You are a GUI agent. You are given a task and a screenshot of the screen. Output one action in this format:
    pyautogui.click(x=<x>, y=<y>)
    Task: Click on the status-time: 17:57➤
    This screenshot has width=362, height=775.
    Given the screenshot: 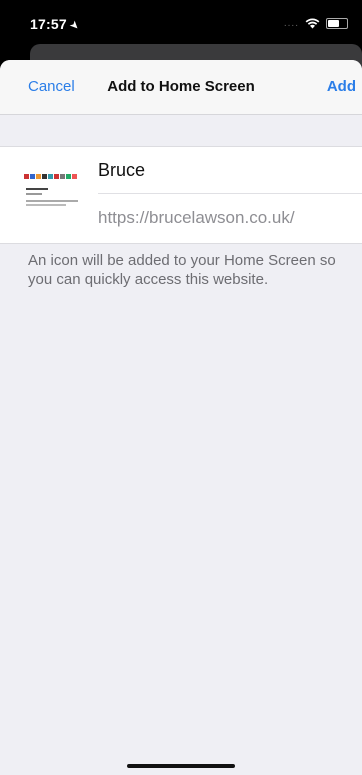 What is the action you would take?
    pyautogui.click(x=56, y=24)
    